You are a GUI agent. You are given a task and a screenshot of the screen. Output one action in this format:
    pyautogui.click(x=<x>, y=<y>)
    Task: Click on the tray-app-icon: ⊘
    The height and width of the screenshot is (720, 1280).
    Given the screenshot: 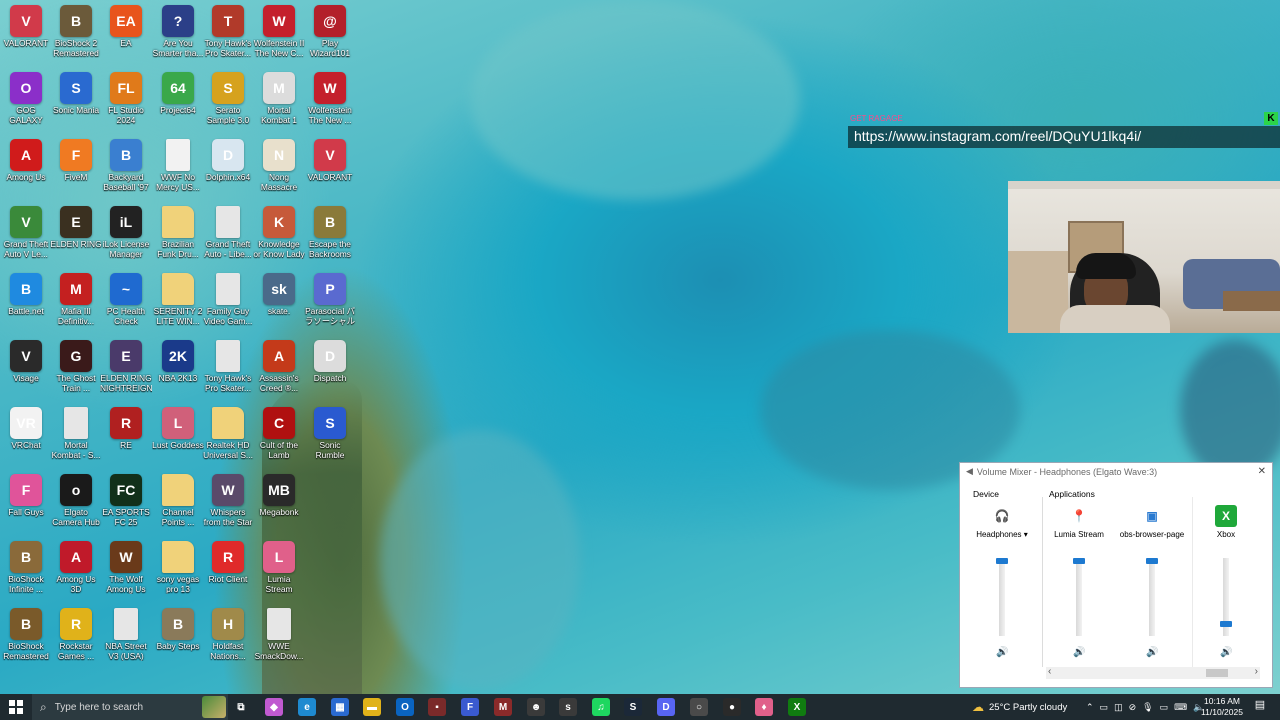 What is the action you would take?
    pyautogui.click(x=1133, y=707)
    